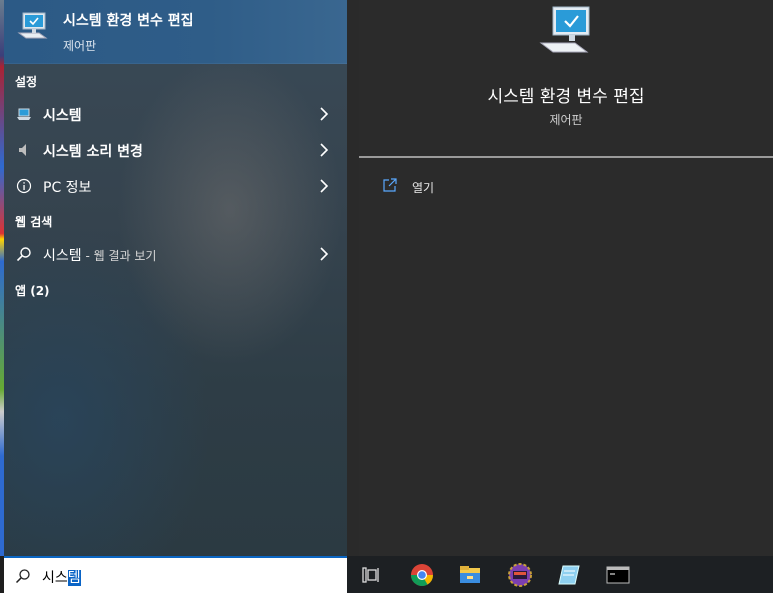 The height and width of the screenshot is (593, 773). Describe the element at coordinates (439, 187) in the screenshot. I see `open-button: 열기` at that location.